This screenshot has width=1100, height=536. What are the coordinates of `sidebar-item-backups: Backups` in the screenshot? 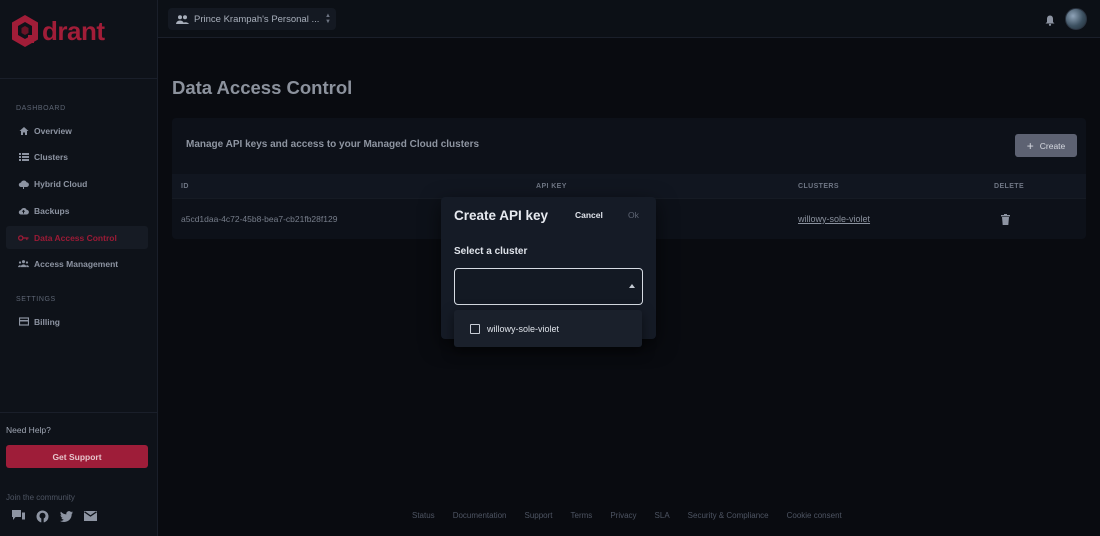 It's located at (77, 210).